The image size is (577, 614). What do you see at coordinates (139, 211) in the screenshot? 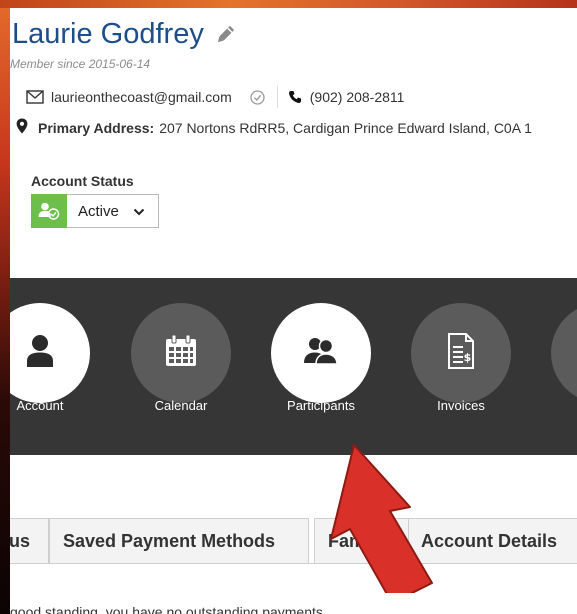
I see `chevron-down-icon` at bounding box center [139, 211].